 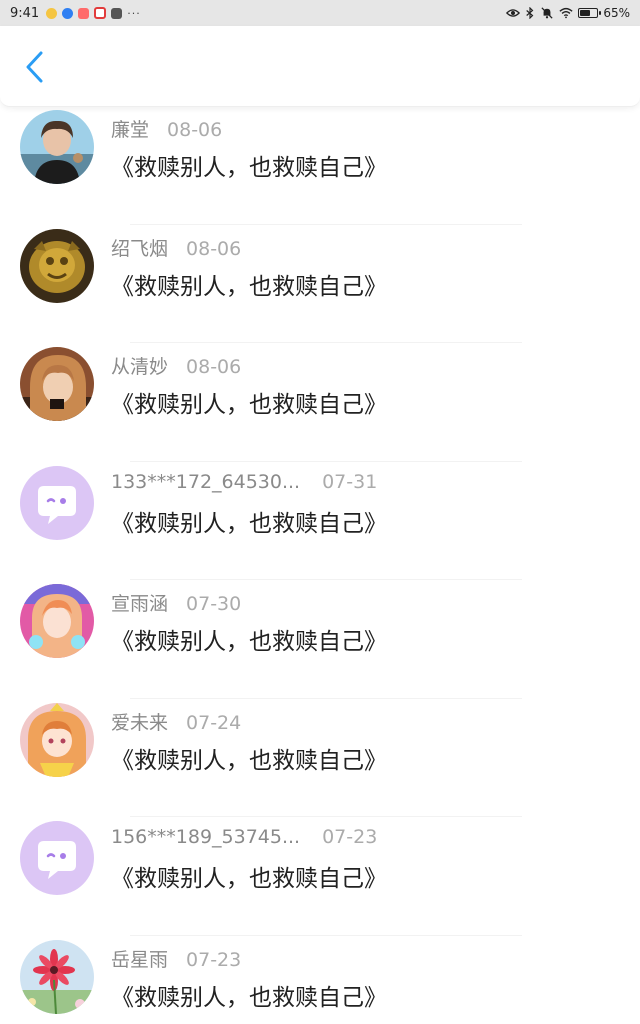 What do you see at coordinates (530, 13) in the screenshot?
I see `bluetooth-icon` at bounding box center [530, 13].